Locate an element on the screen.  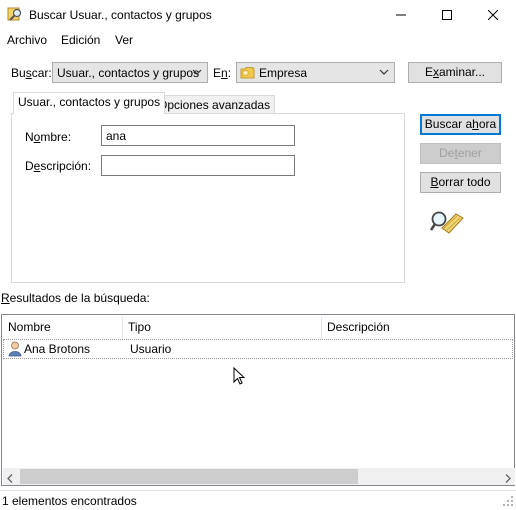
maximize-button is located at coordinates (447, 15).